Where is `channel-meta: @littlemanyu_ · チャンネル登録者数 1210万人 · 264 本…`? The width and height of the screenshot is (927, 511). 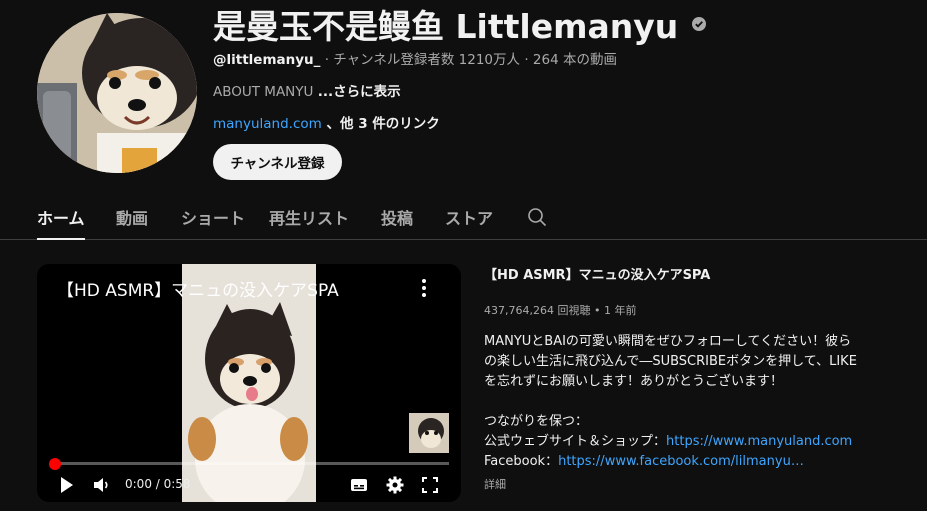
channel-meta: @littlemanyu_ · チャンネル登録者数 1210万人 · 264 本… is located at coordinates (415, 58).